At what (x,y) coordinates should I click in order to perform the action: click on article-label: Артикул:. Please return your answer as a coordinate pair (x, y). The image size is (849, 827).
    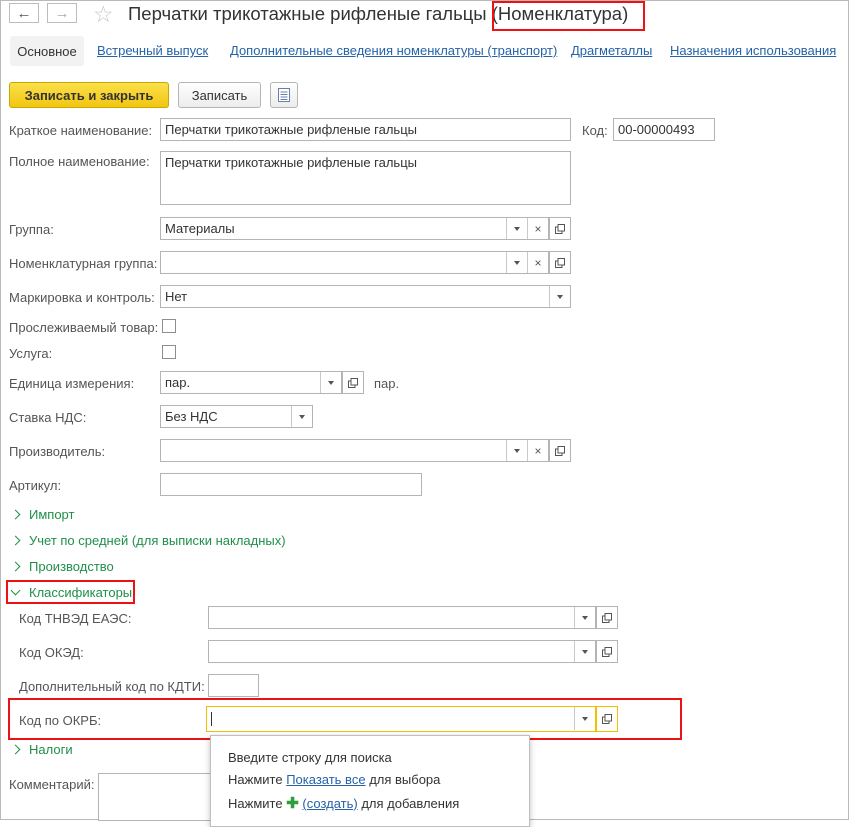
    Looking at the image, I should click on (35, 485).